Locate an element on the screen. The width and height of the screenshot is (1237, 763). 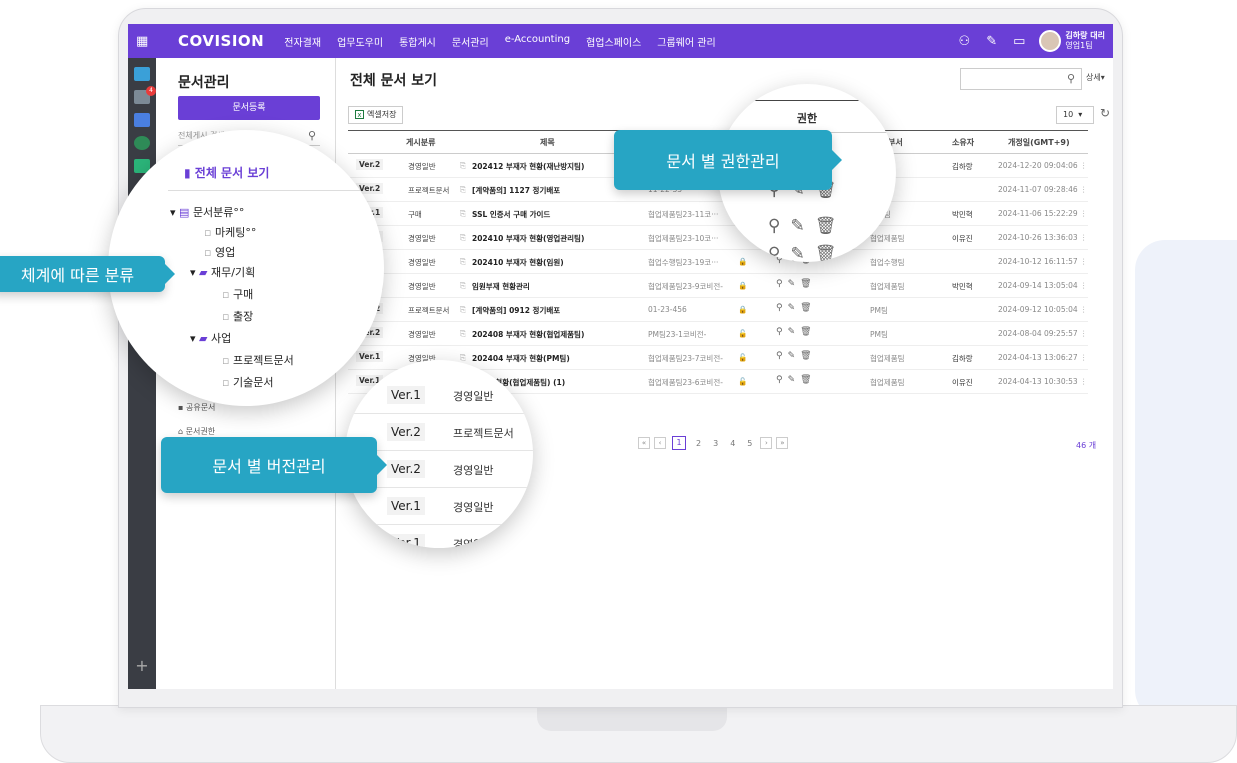
tree-item-sales-label: 영업 is located at coordinates (225, 252).